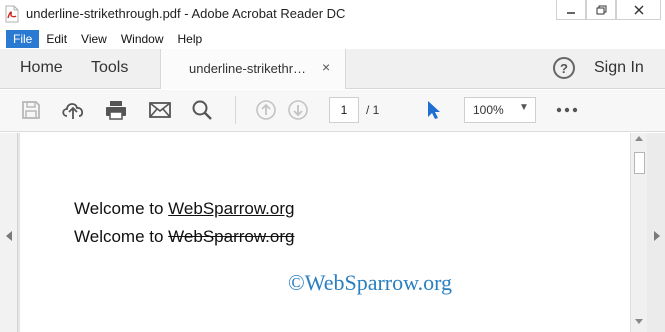 Image resolution: width=665 pixels, height=332 pixels. I want to click on tab-document: underline-strikethr… ×, so click(253, 69).